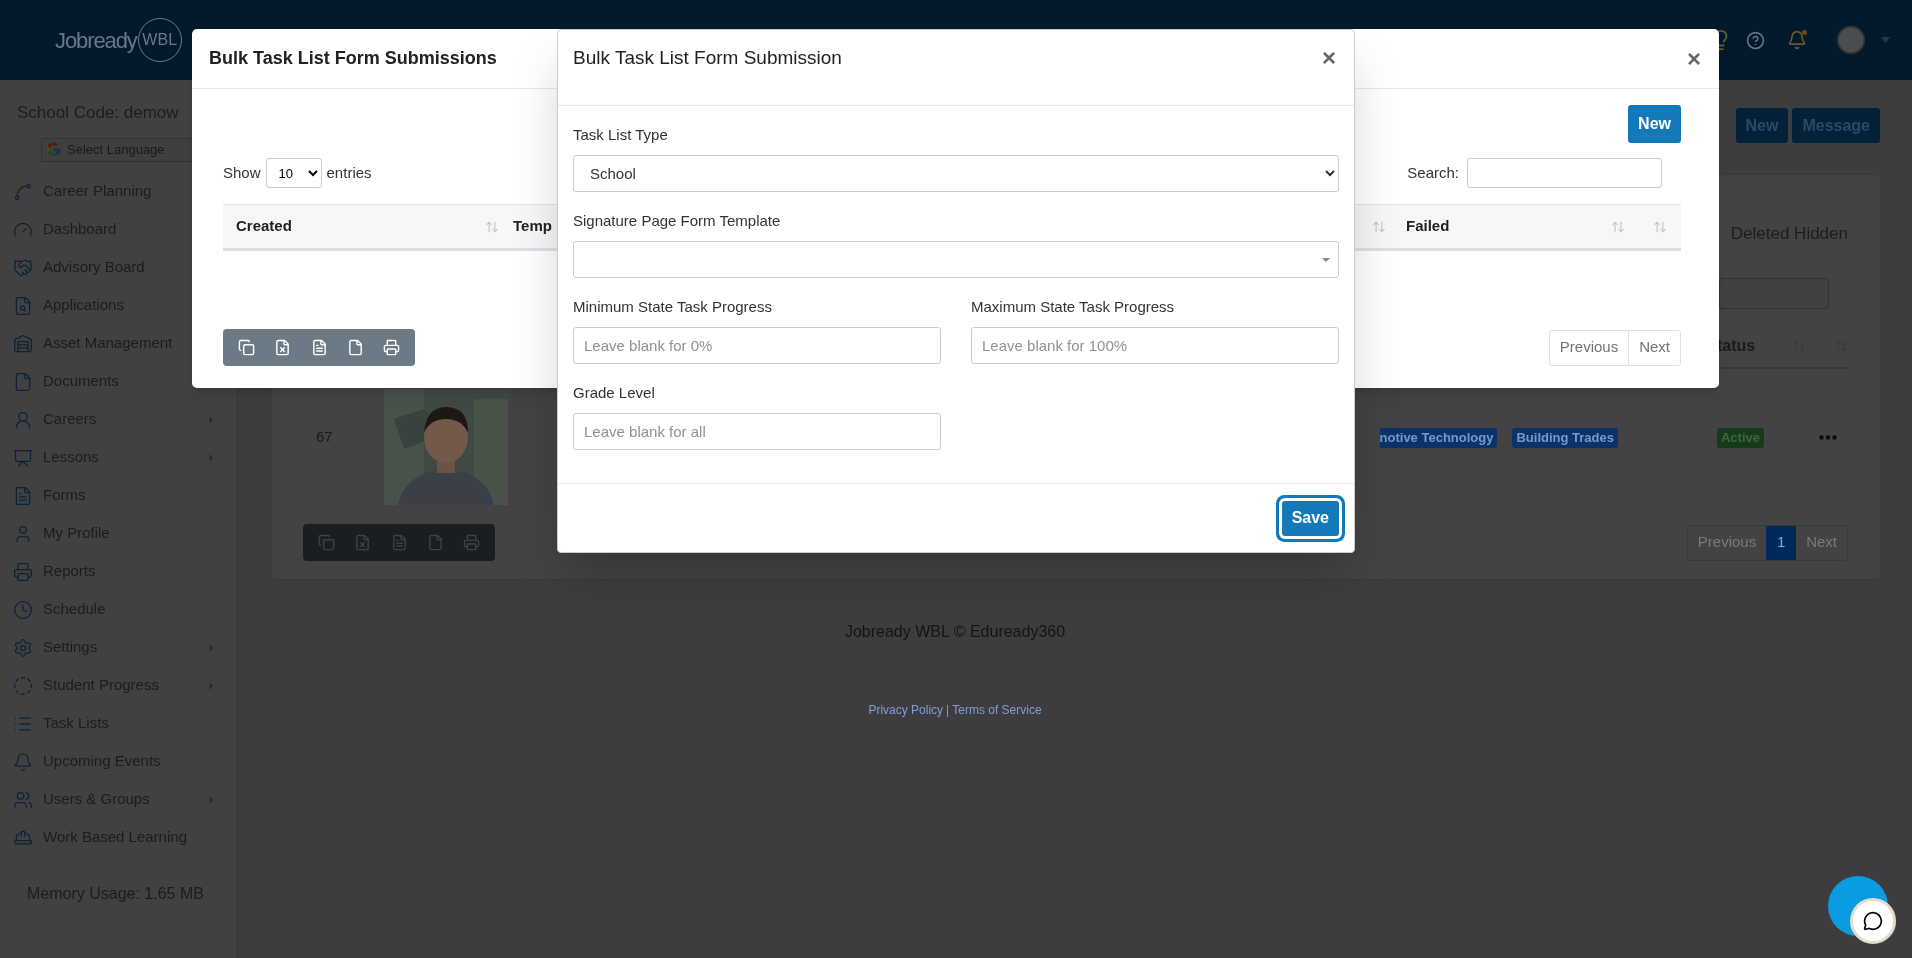 This screenshot has height=958, width=1912. Describe the element at coordinates (1873, 921) in the screenshot. I see `chat-icon` at that location.